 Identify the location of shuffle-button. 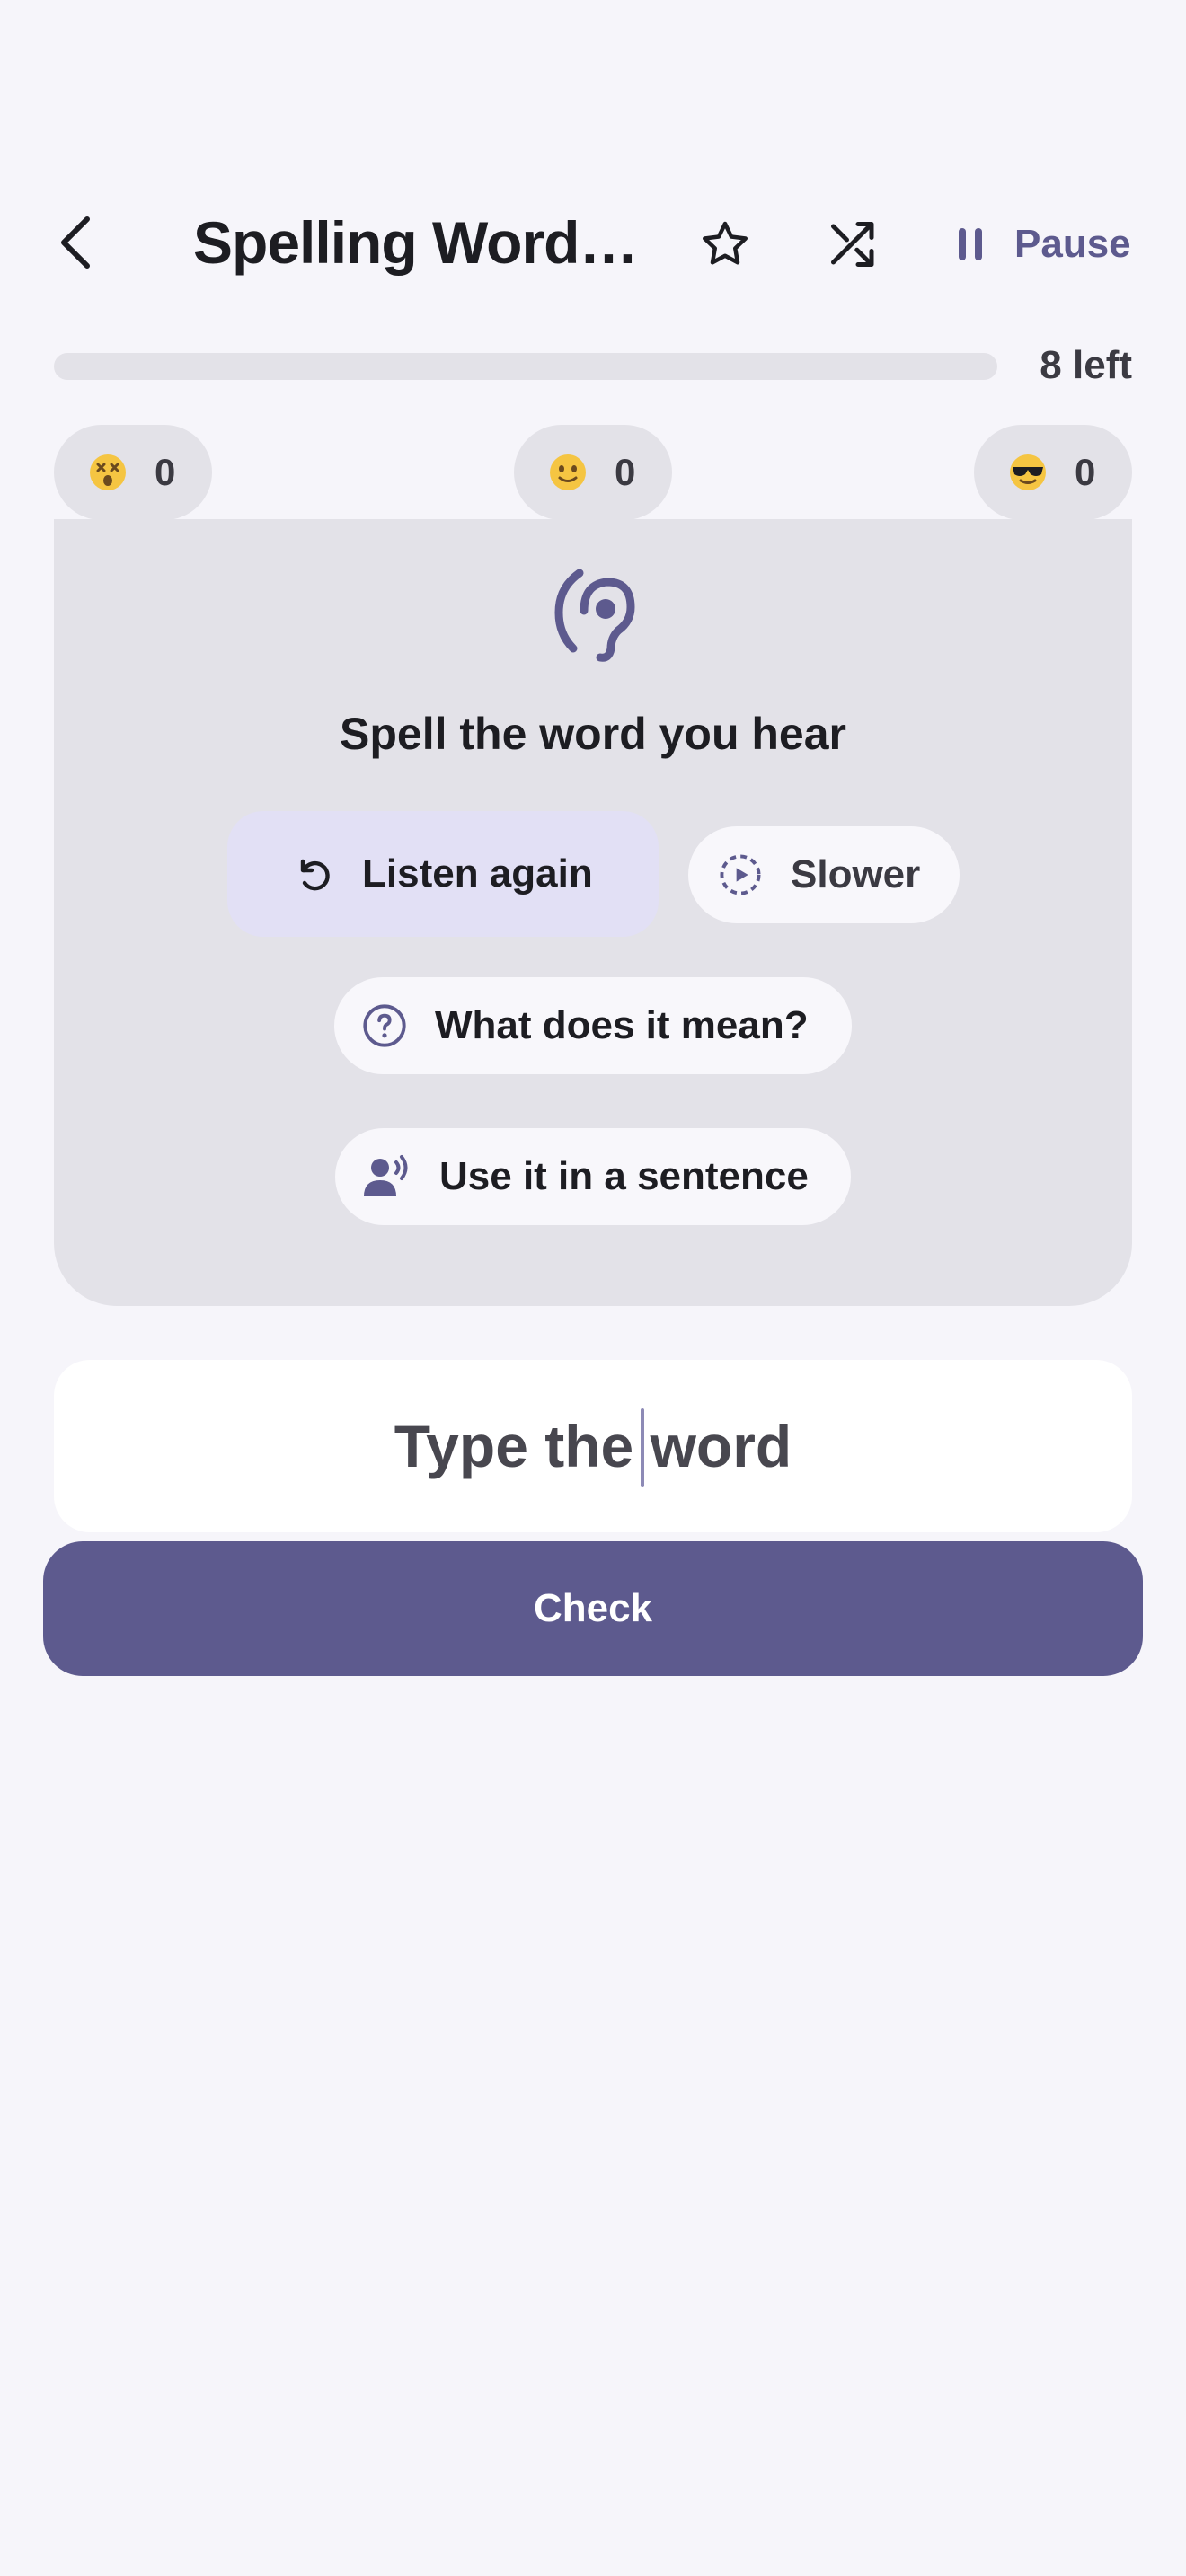
(853, 244).